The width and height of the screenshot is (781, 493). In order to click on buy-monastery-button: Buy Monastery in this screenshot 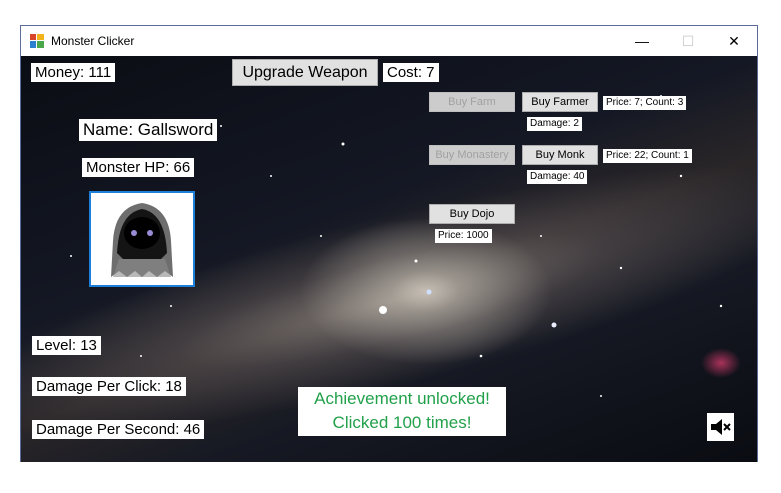, I will do `click(472, 155)`.